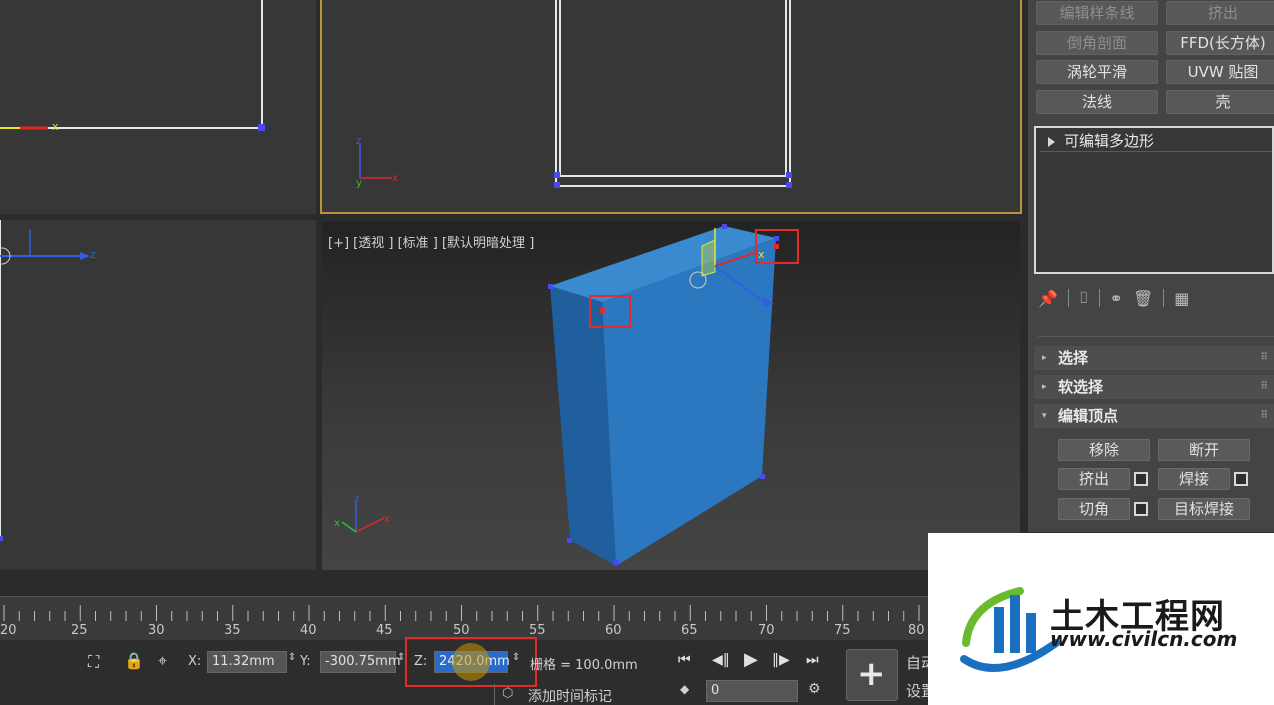 The height and width of the screenshot is (705, 1274). What do you see at coordinates (162, 661) in the screenshot?
I see `absolute-mode-icon: ⌖` at bounding box center [162, 661].